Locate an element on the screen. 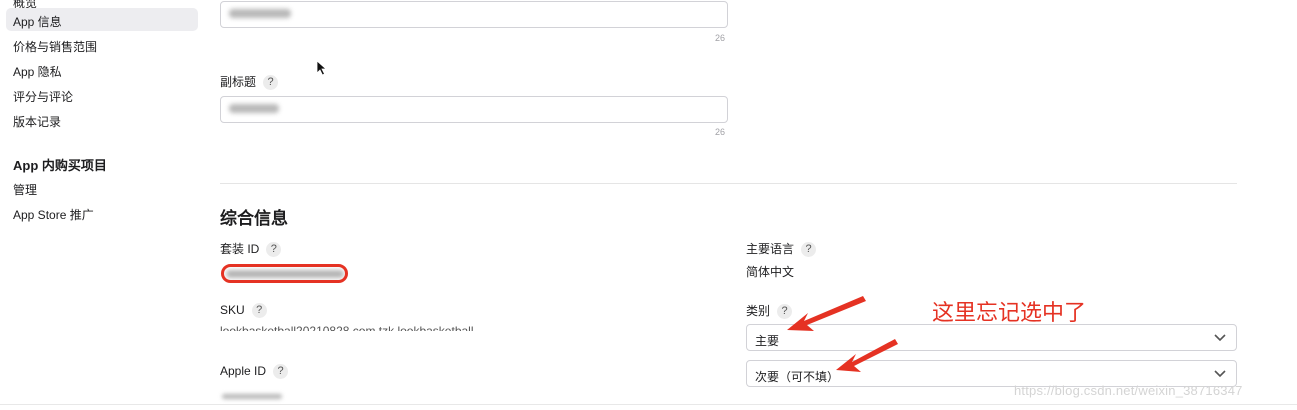 The width and height of the screenshot is (1297, 410). primary-category-value: 主要 is located at coordinates (767, 341).